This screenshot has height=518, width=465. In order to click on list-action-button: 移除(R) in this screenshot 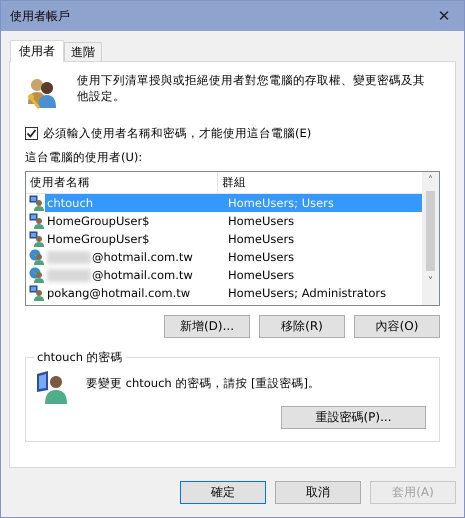, I will do `click(302, 326)`.